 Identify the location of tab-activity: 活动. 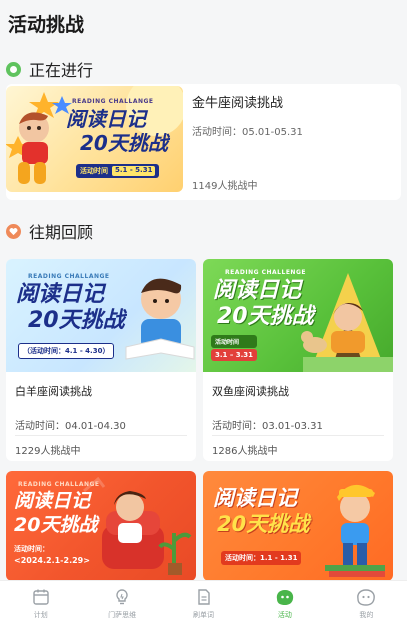
(284, 603).